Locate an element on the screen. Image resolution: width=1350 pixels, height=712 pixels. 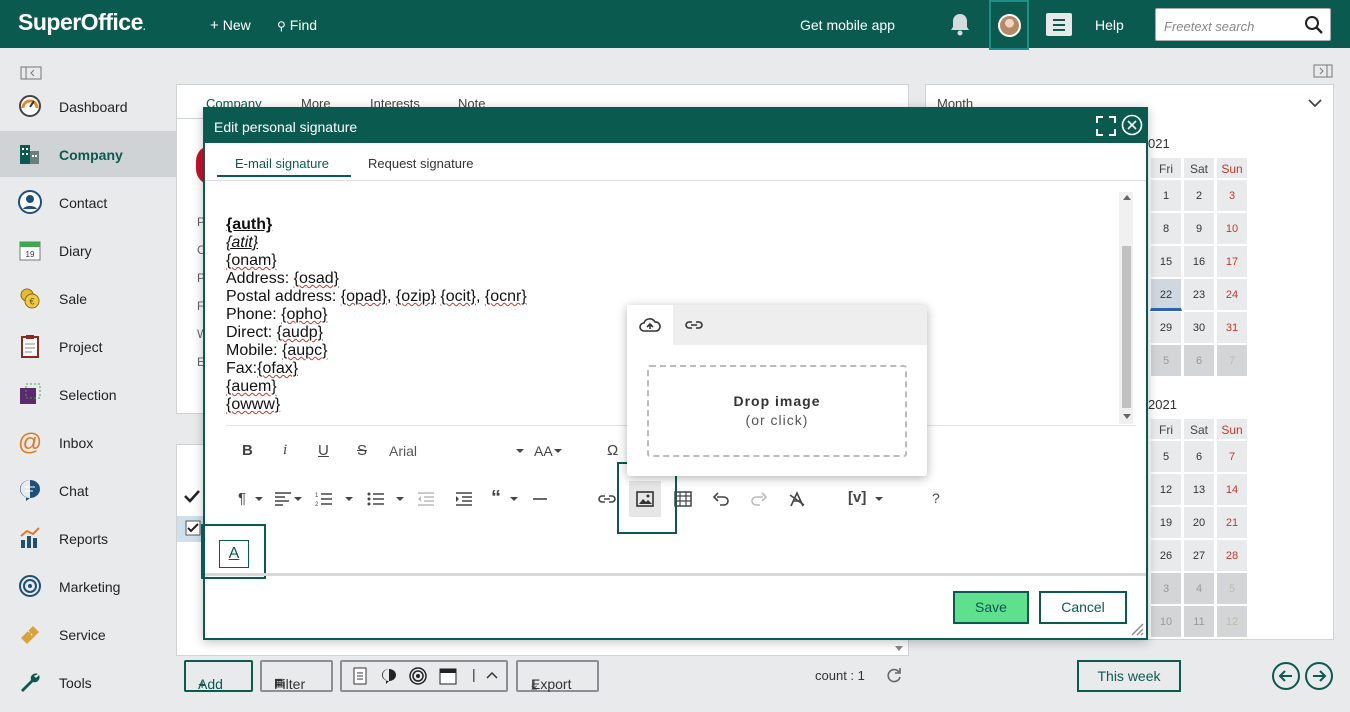
sidebar-item-selection: Selection is located at coordinates (88, 394).